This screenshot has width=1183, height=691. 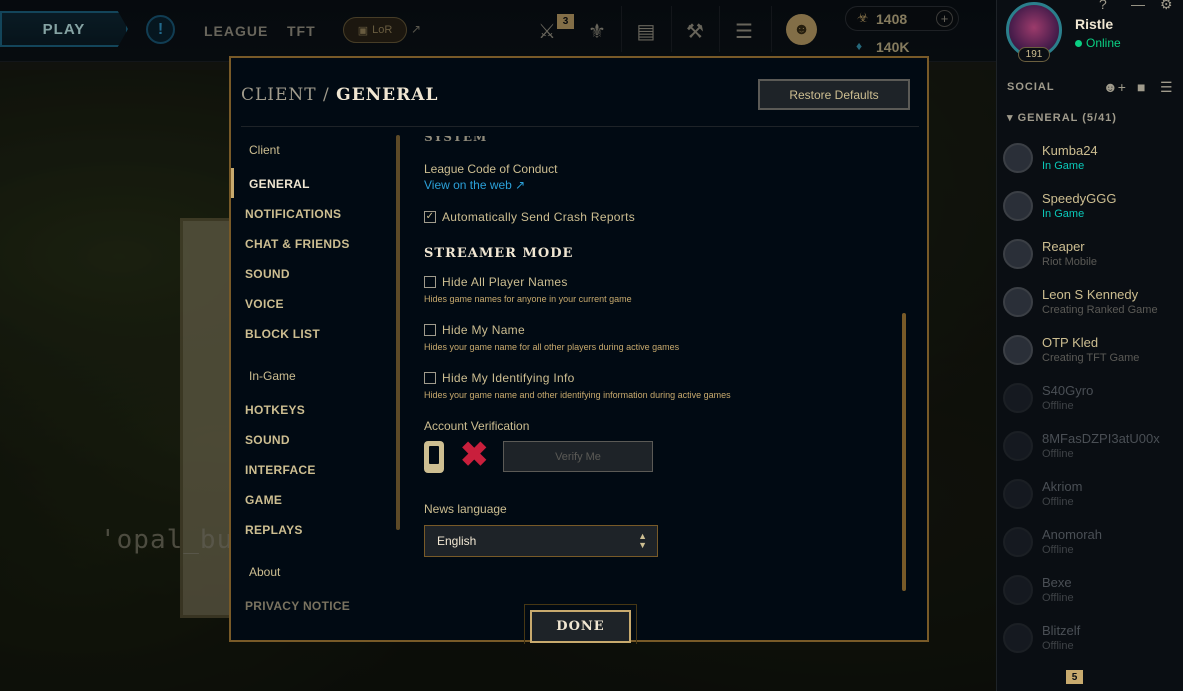 What do you see at coordinates (263, 500) in the screenshot?
I see `nav-game: GAME` at bounding box center [263, 500].